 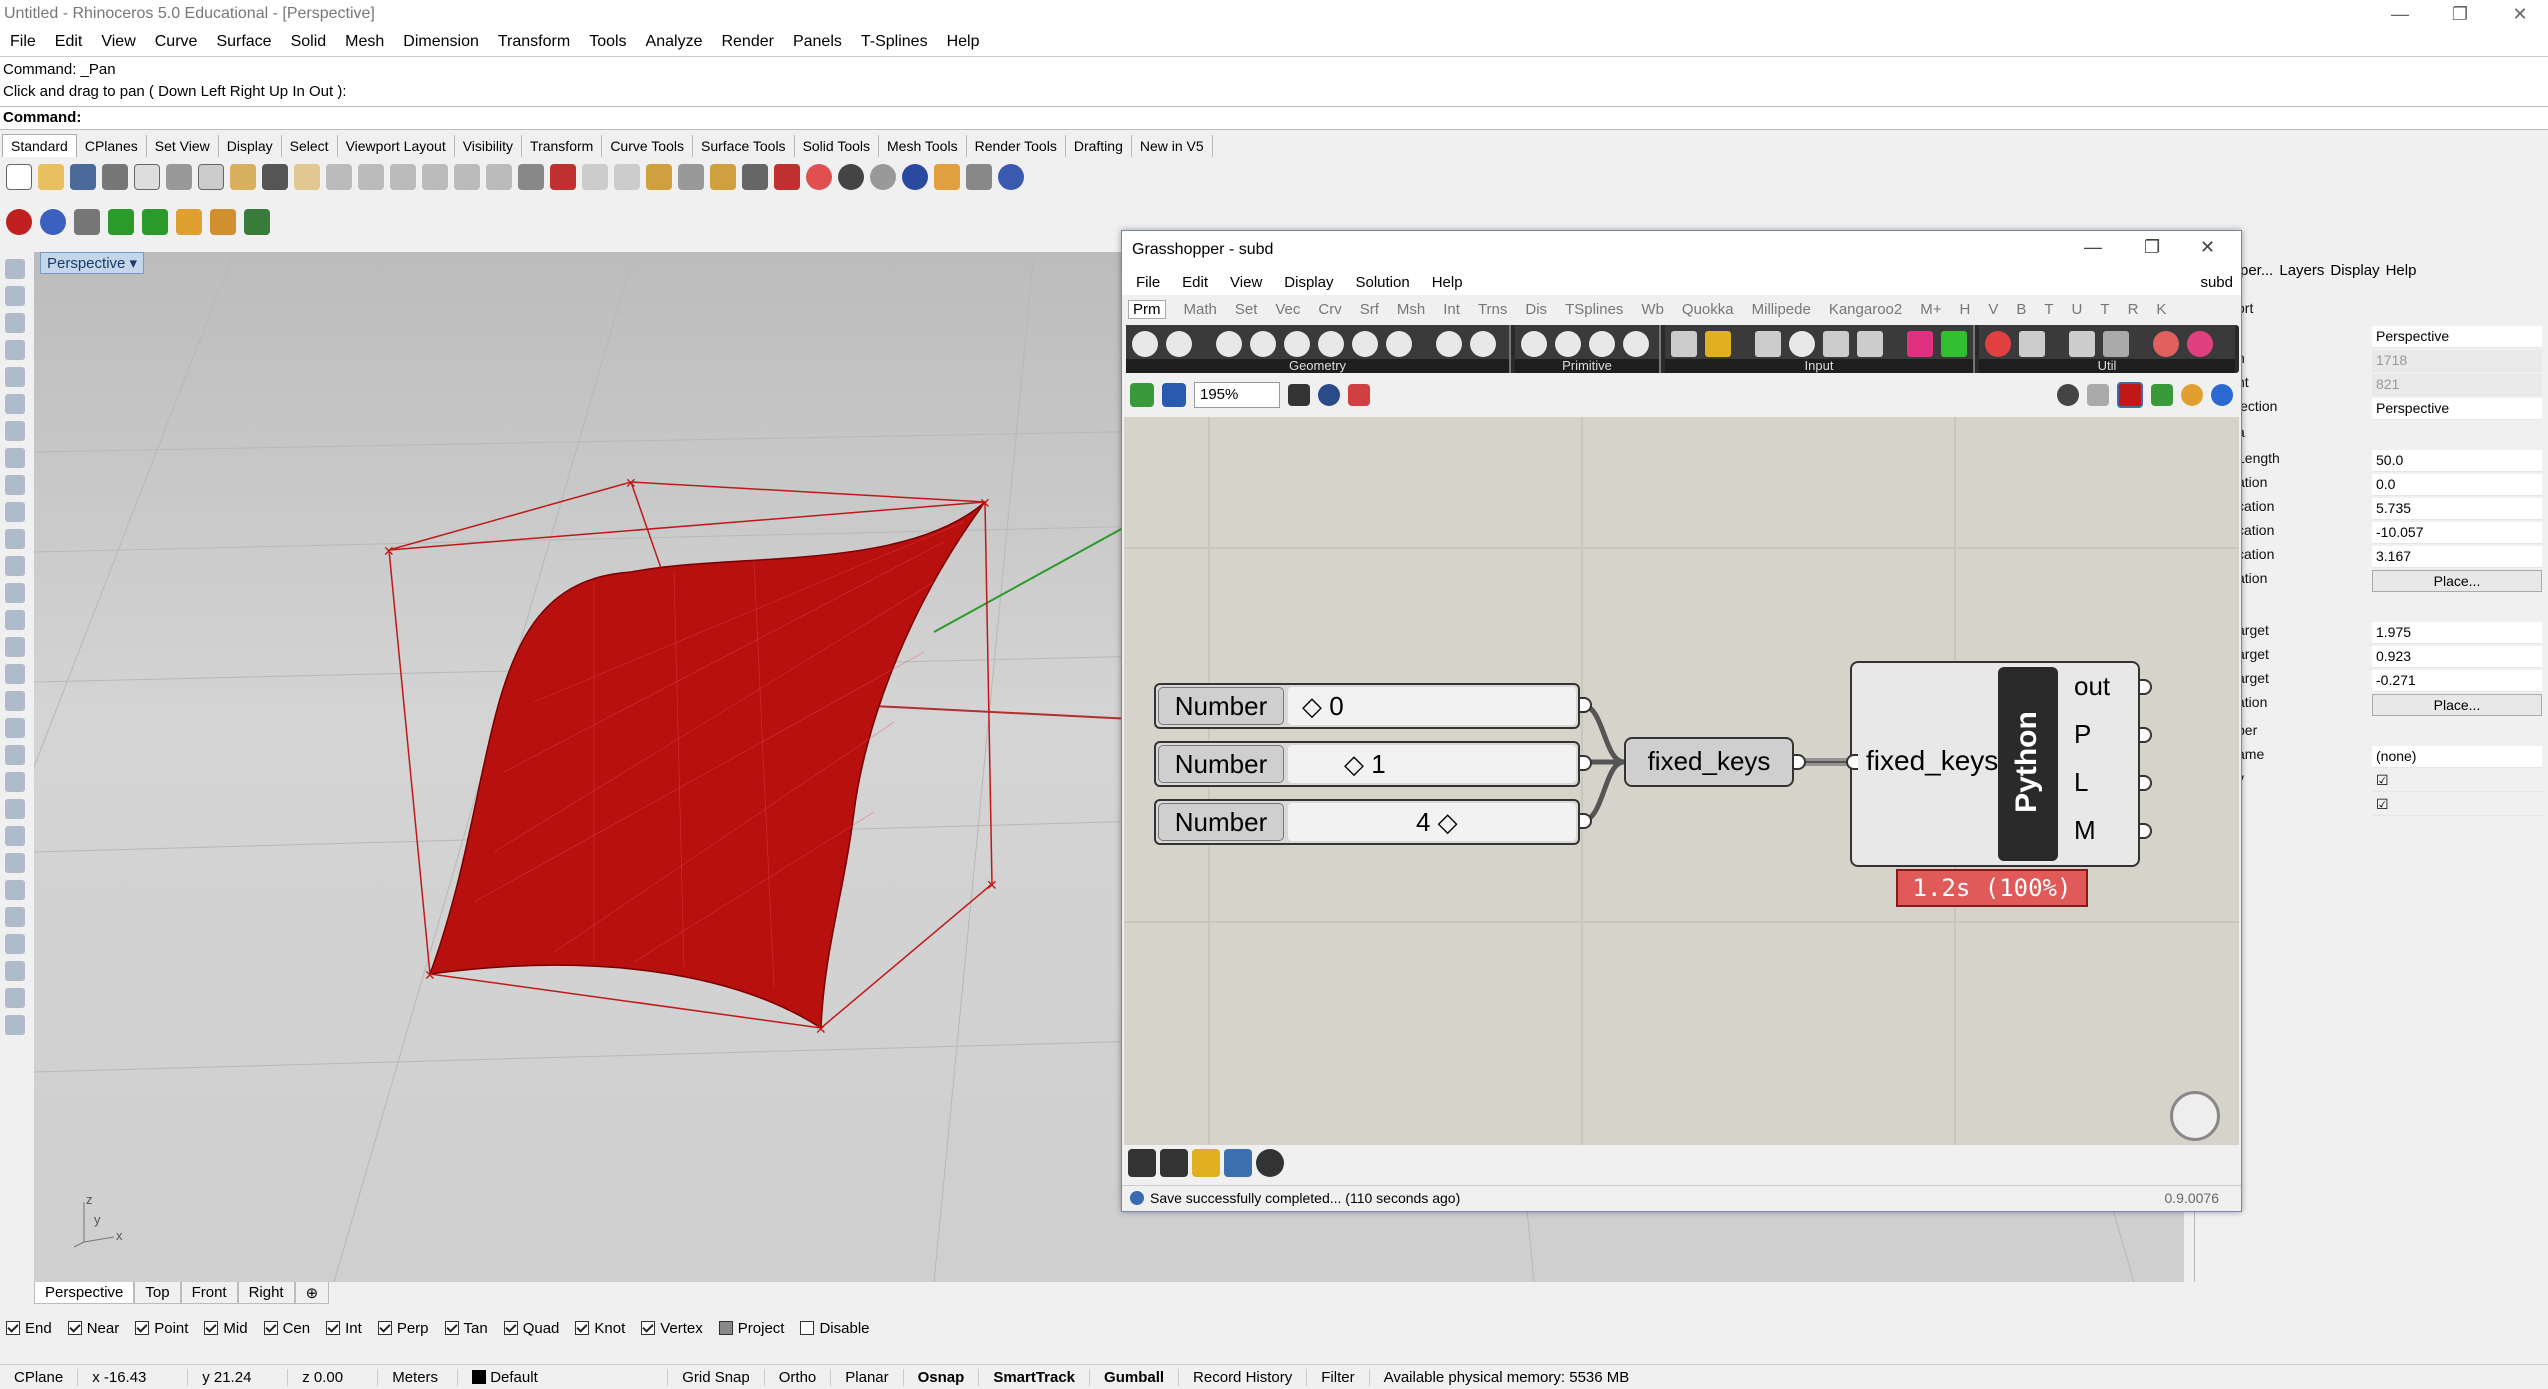 I want to click on tab-new-in-v5: New in V5, so click(x=1172, y=146).